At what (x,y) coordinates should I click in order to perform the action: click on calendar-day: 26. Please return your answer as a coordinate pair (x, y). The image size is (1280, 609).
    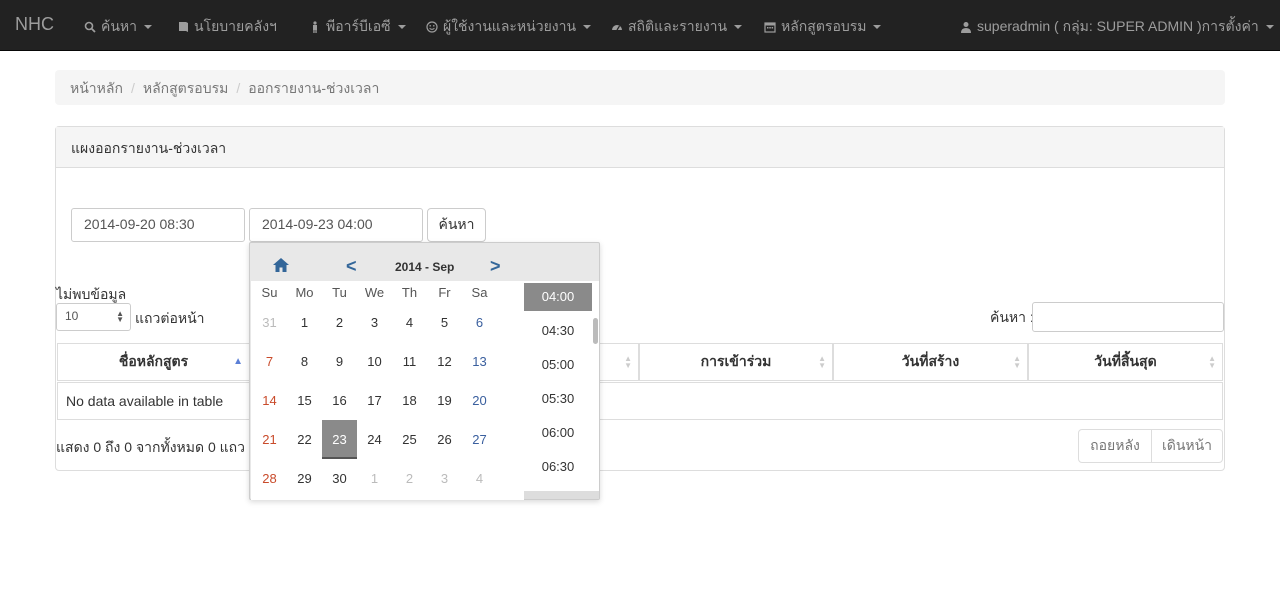
    Looking at the image, I should click on (444, 439).